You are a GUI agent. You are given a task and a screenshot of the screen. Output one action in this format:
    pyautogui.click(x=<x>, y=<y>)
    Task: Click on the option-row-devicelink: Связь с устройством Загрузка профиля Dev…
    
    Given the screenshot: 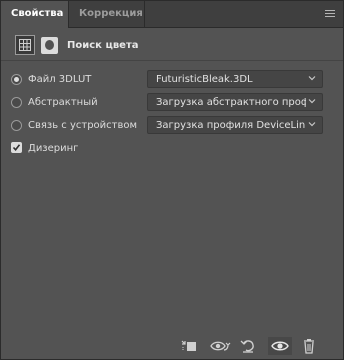 What is the action you would take?
    pyautogui.click(x=171, y=126)
    